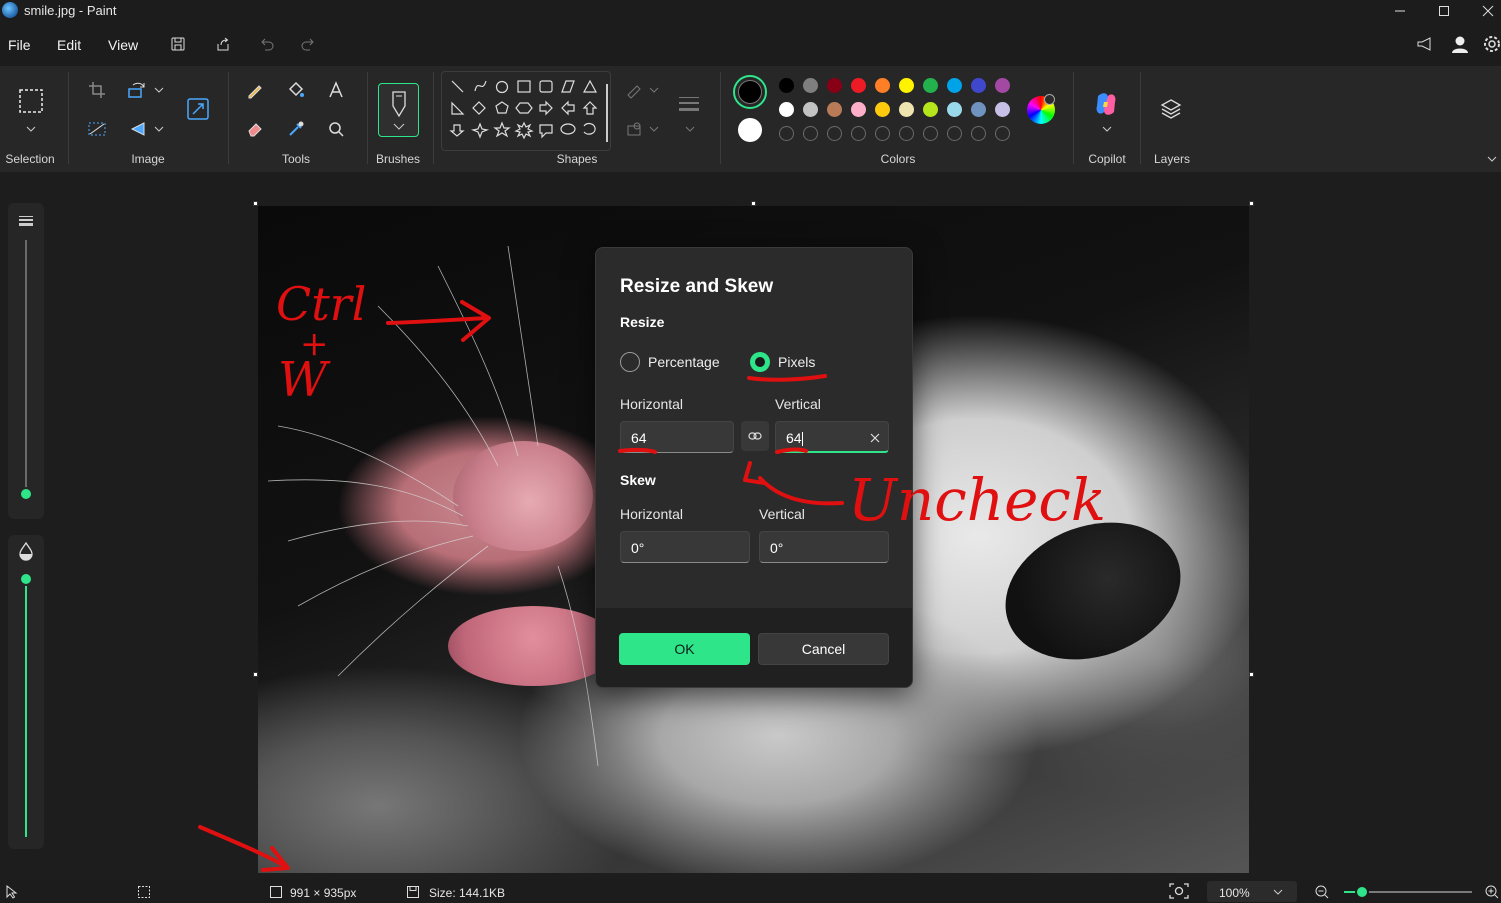  What do you see at coordinates (1492, 159) in the screenshot?
I see `ribbon-collapse-button` at bounding box center [1492, 159].